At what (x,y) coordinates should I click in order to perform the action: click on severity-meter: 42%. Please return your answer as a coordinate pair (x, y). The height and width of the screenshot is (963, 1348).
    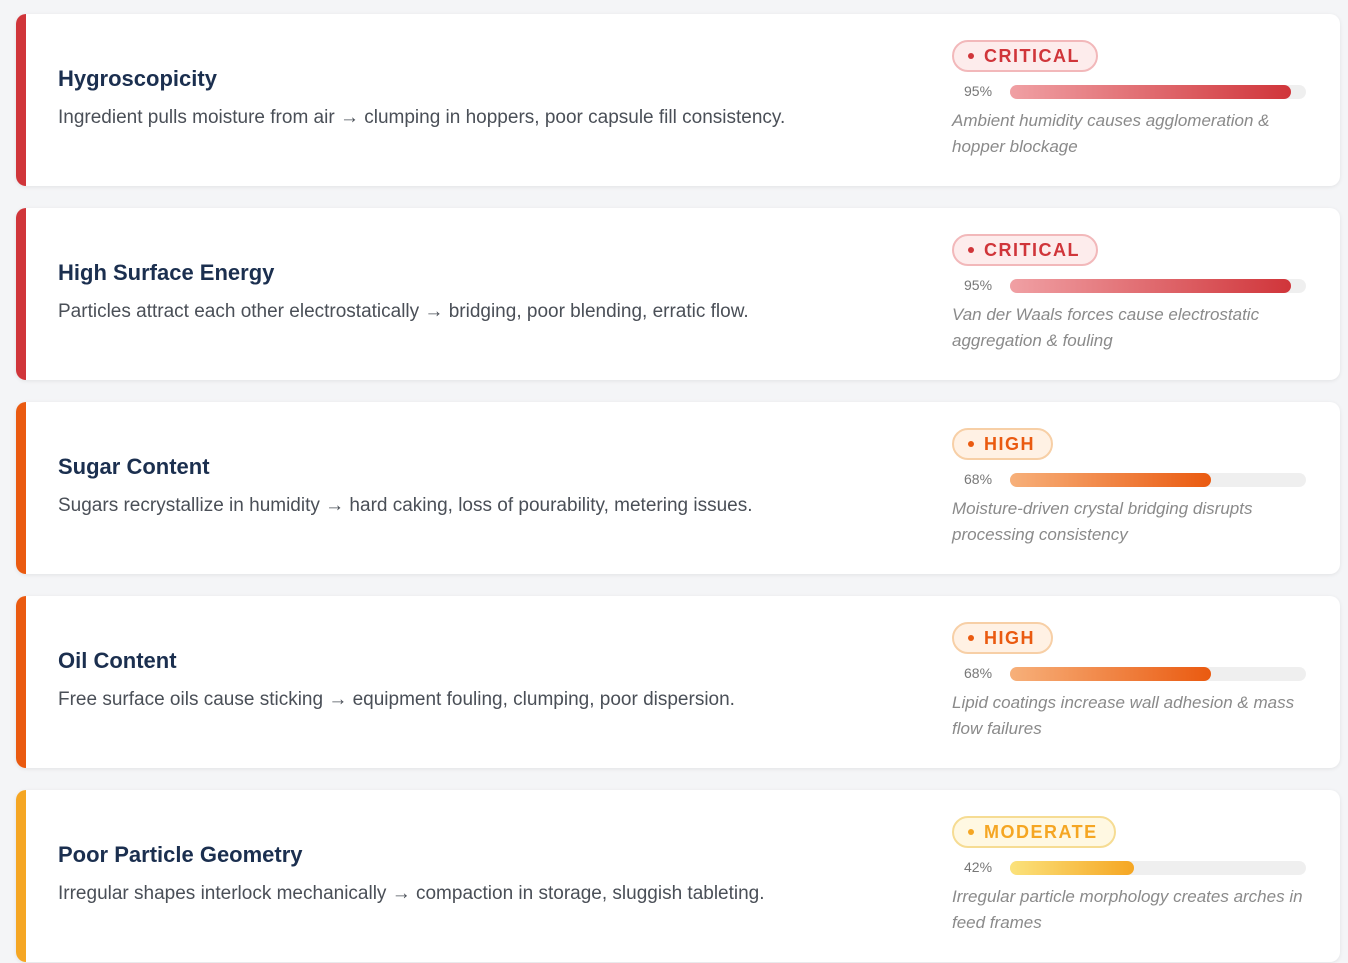
    Looking at the image, I should click on (1132, 867).